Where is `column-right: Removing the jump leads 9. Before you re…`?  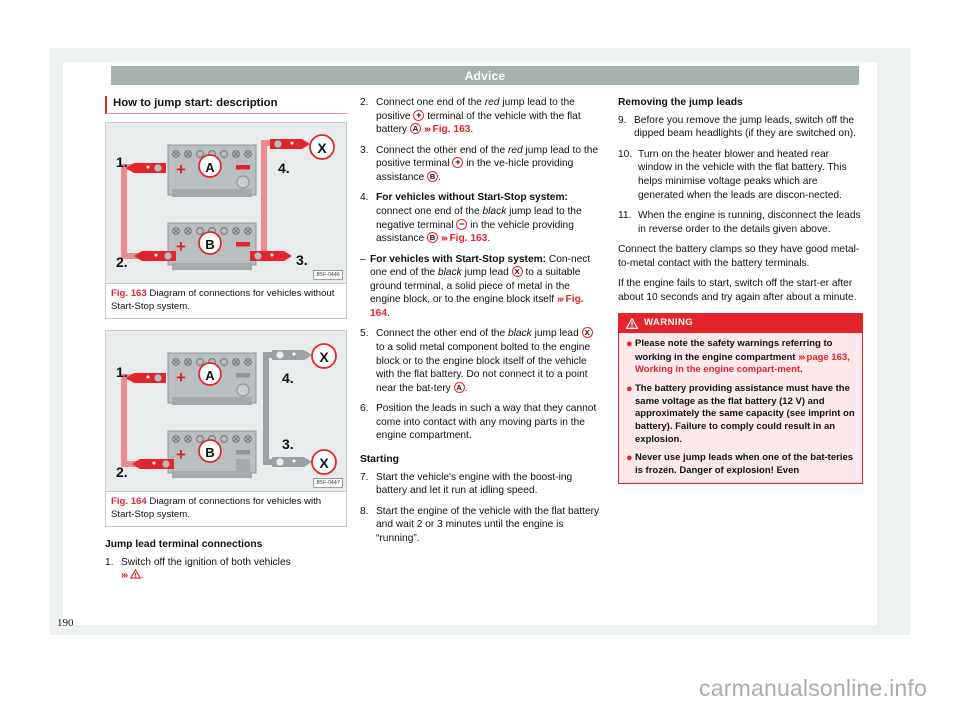 column-right: Removing the jump leads 9. Before you re… is located at coordinates (740, 290).